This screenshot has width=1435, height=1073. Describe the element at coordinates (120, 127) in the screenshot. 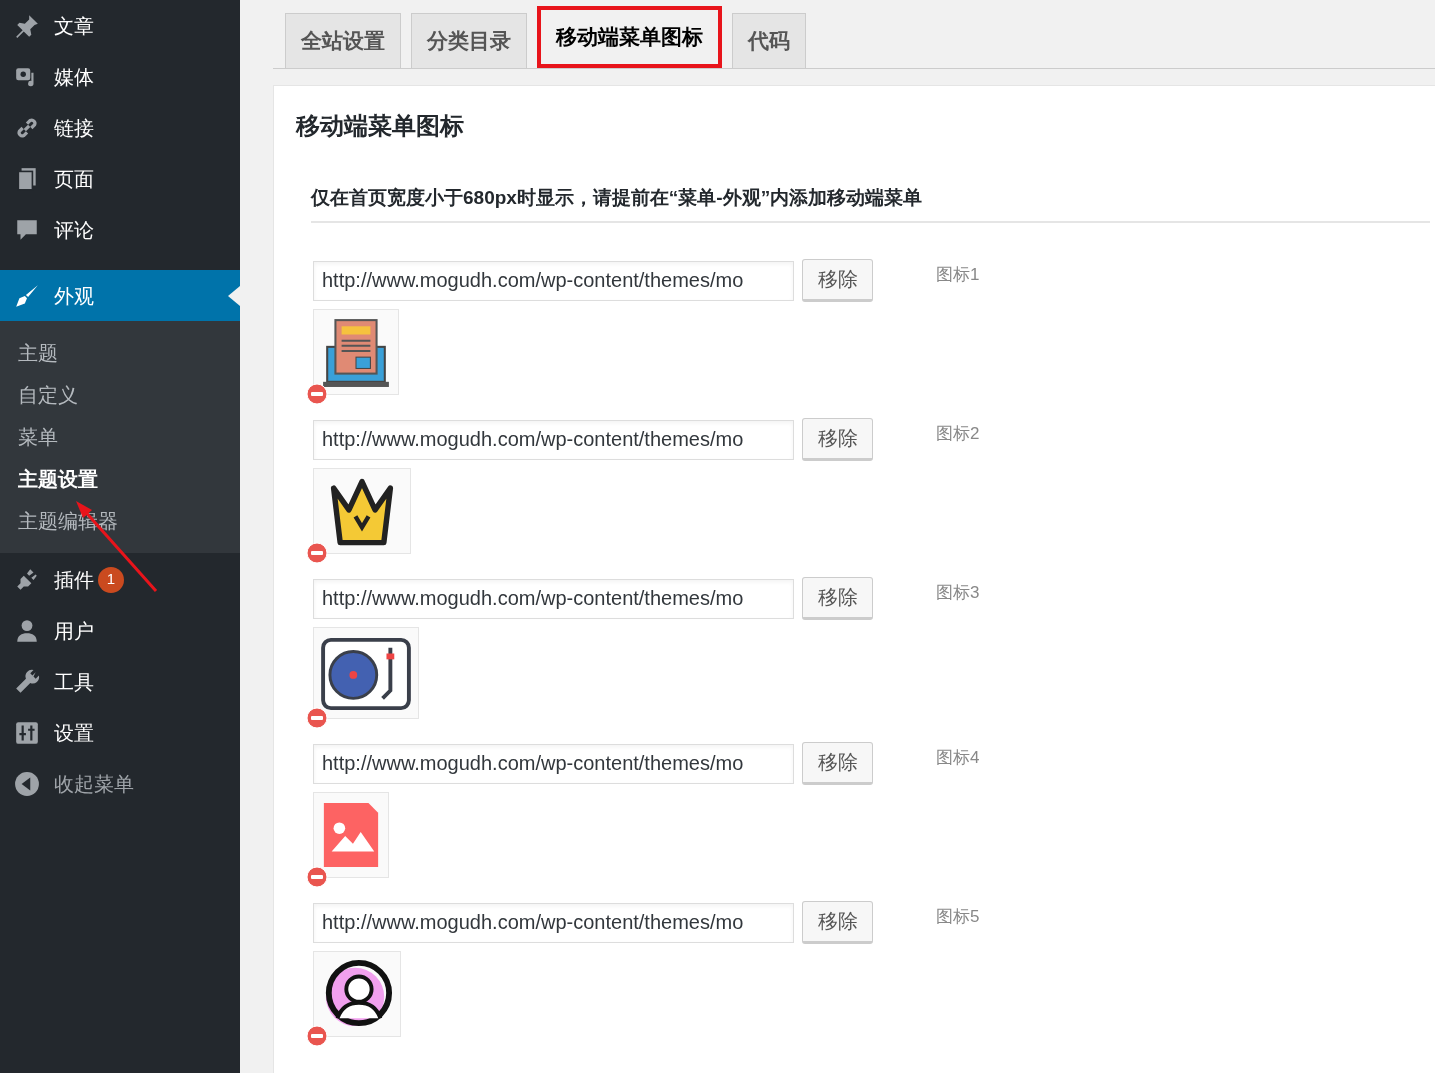

I see `sidebar-item: 链接` at that location.